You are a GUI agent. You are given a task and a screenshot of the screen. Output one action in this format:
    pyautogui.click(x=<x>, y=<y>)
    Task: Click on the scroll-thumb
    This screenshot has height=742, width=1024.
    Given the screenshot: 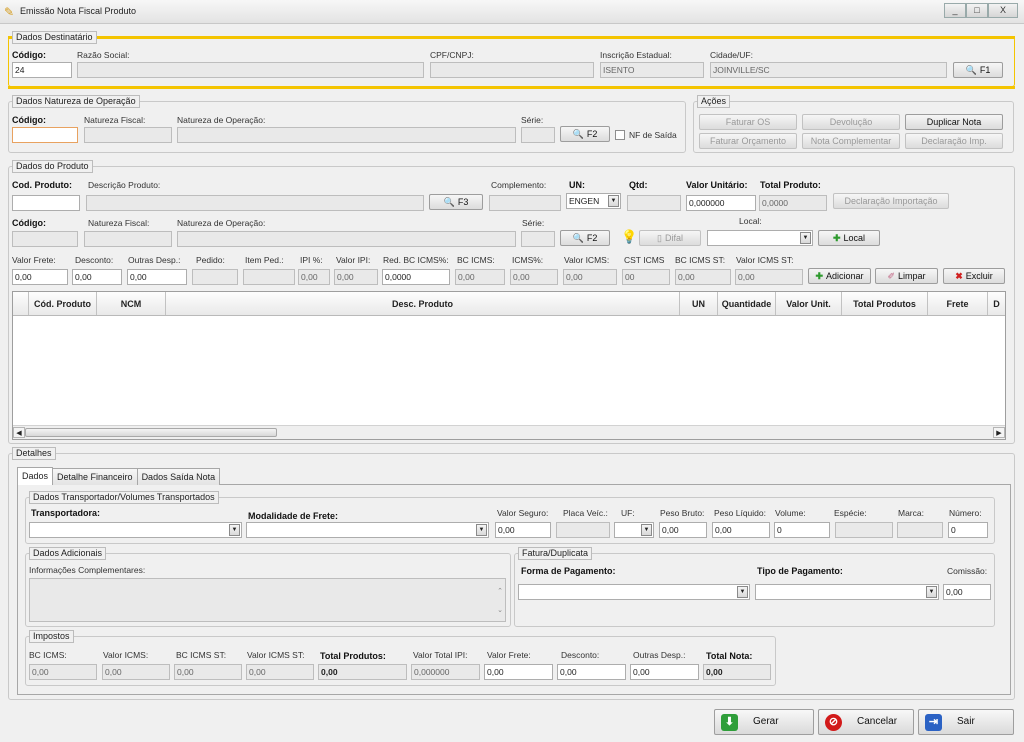 What is the action you would take?
    pyautogui.click(x=151, y=432)
    